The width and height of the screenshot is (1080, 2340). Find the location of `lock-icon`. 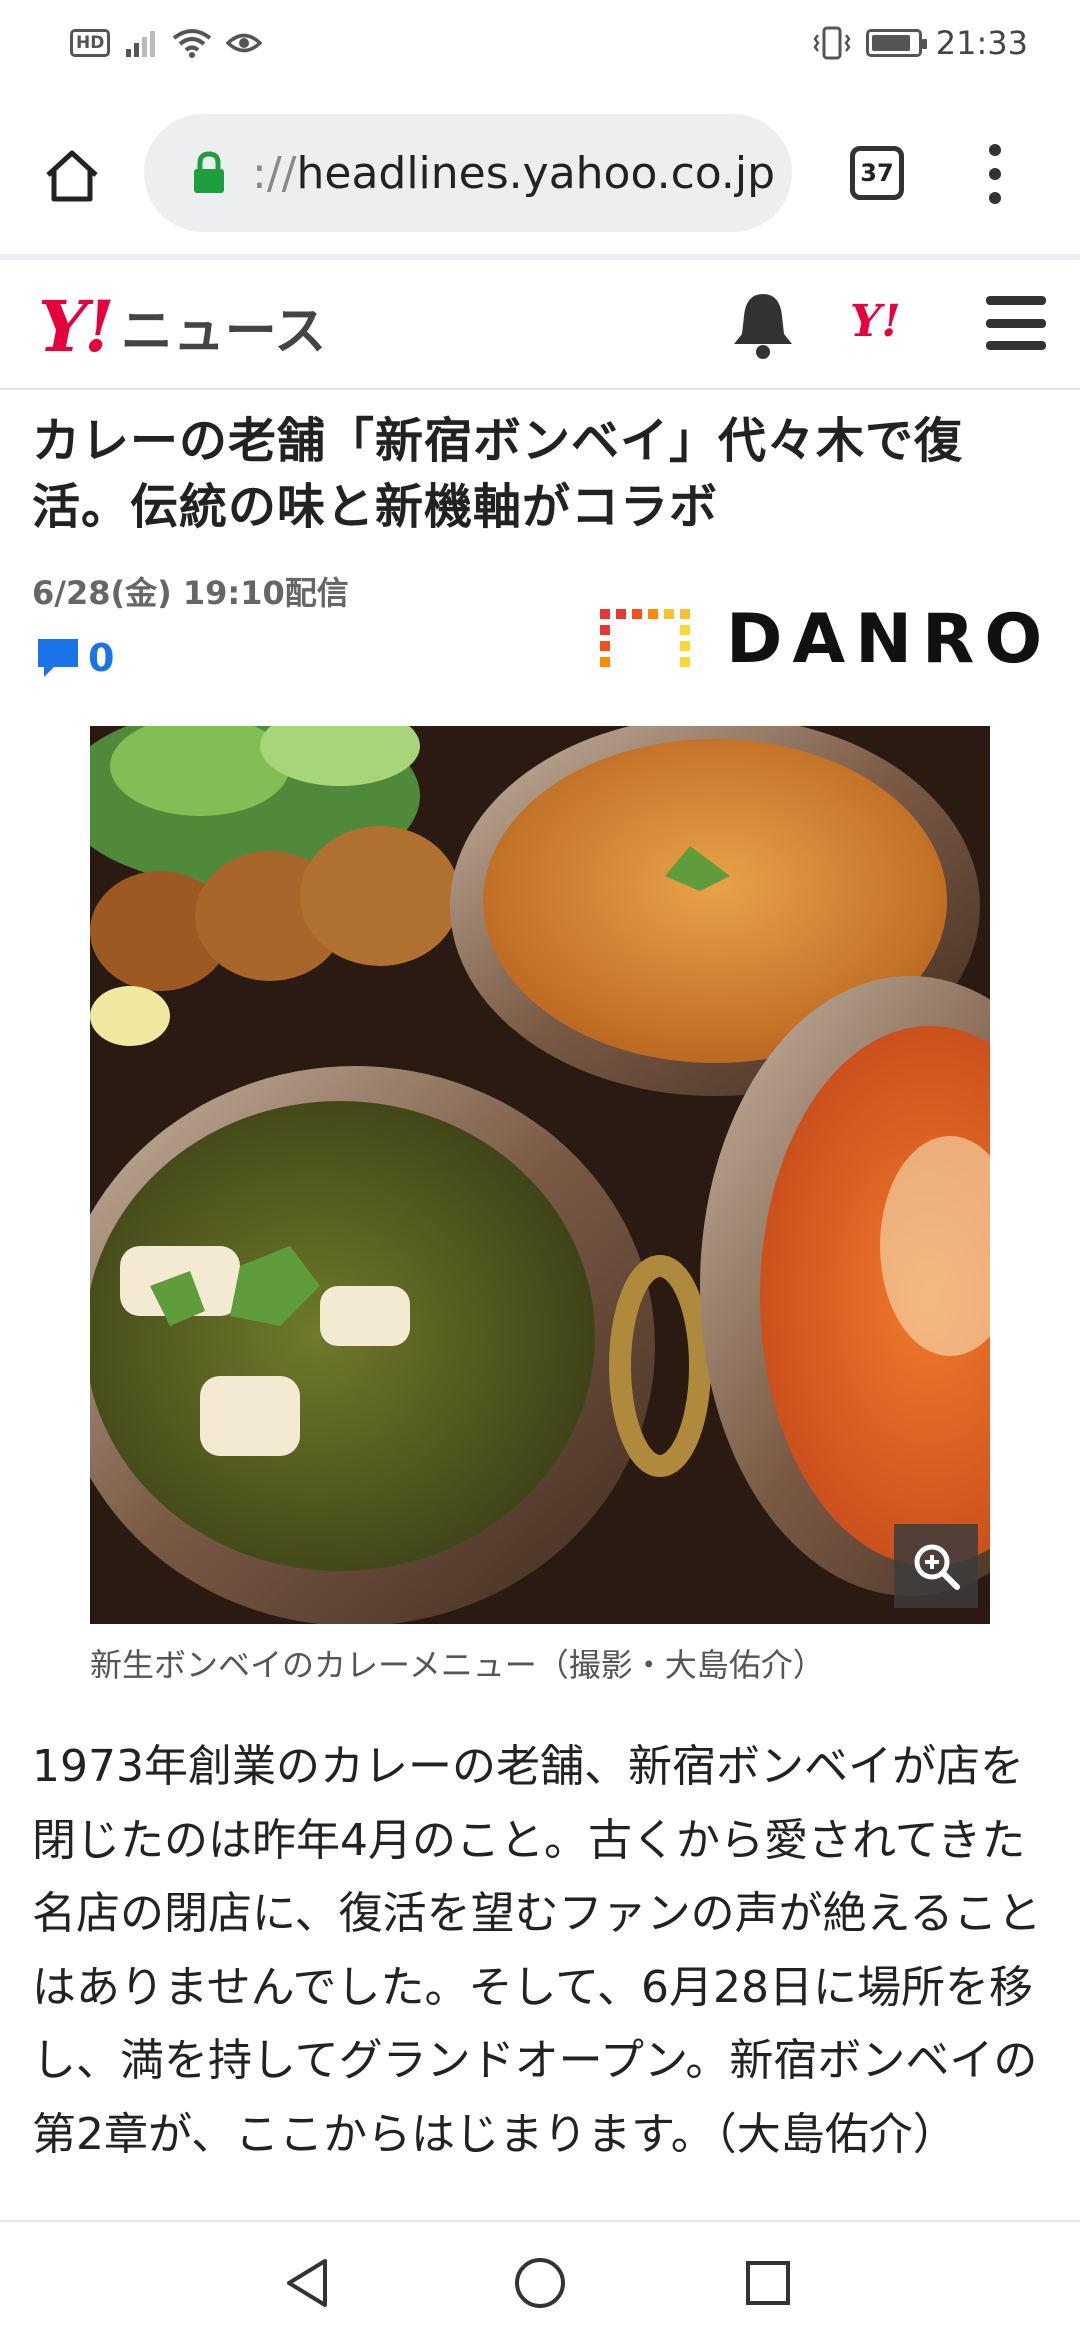

lock-icon is located at coordinates (212, 173).